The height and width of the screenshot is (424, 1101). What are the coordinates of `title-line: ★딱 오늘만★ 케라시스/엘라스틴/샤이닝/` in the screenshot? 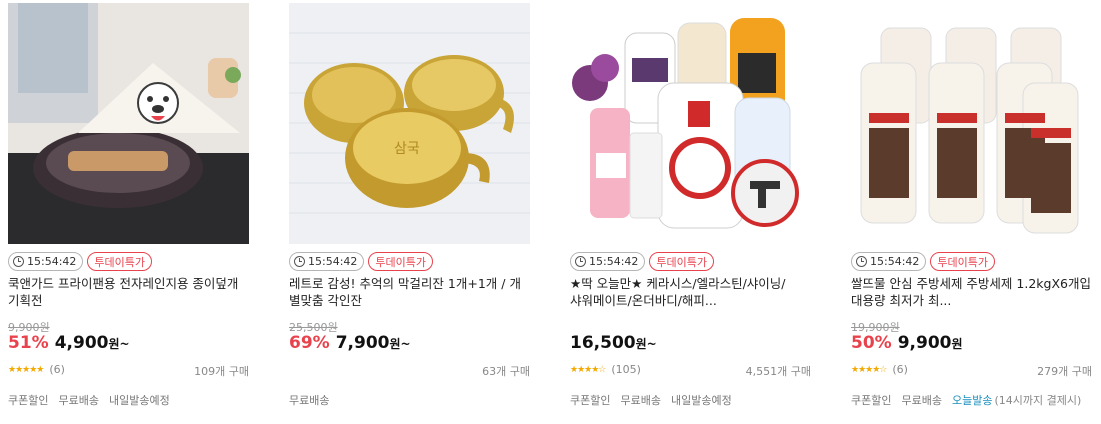 It's located at (678, 283).